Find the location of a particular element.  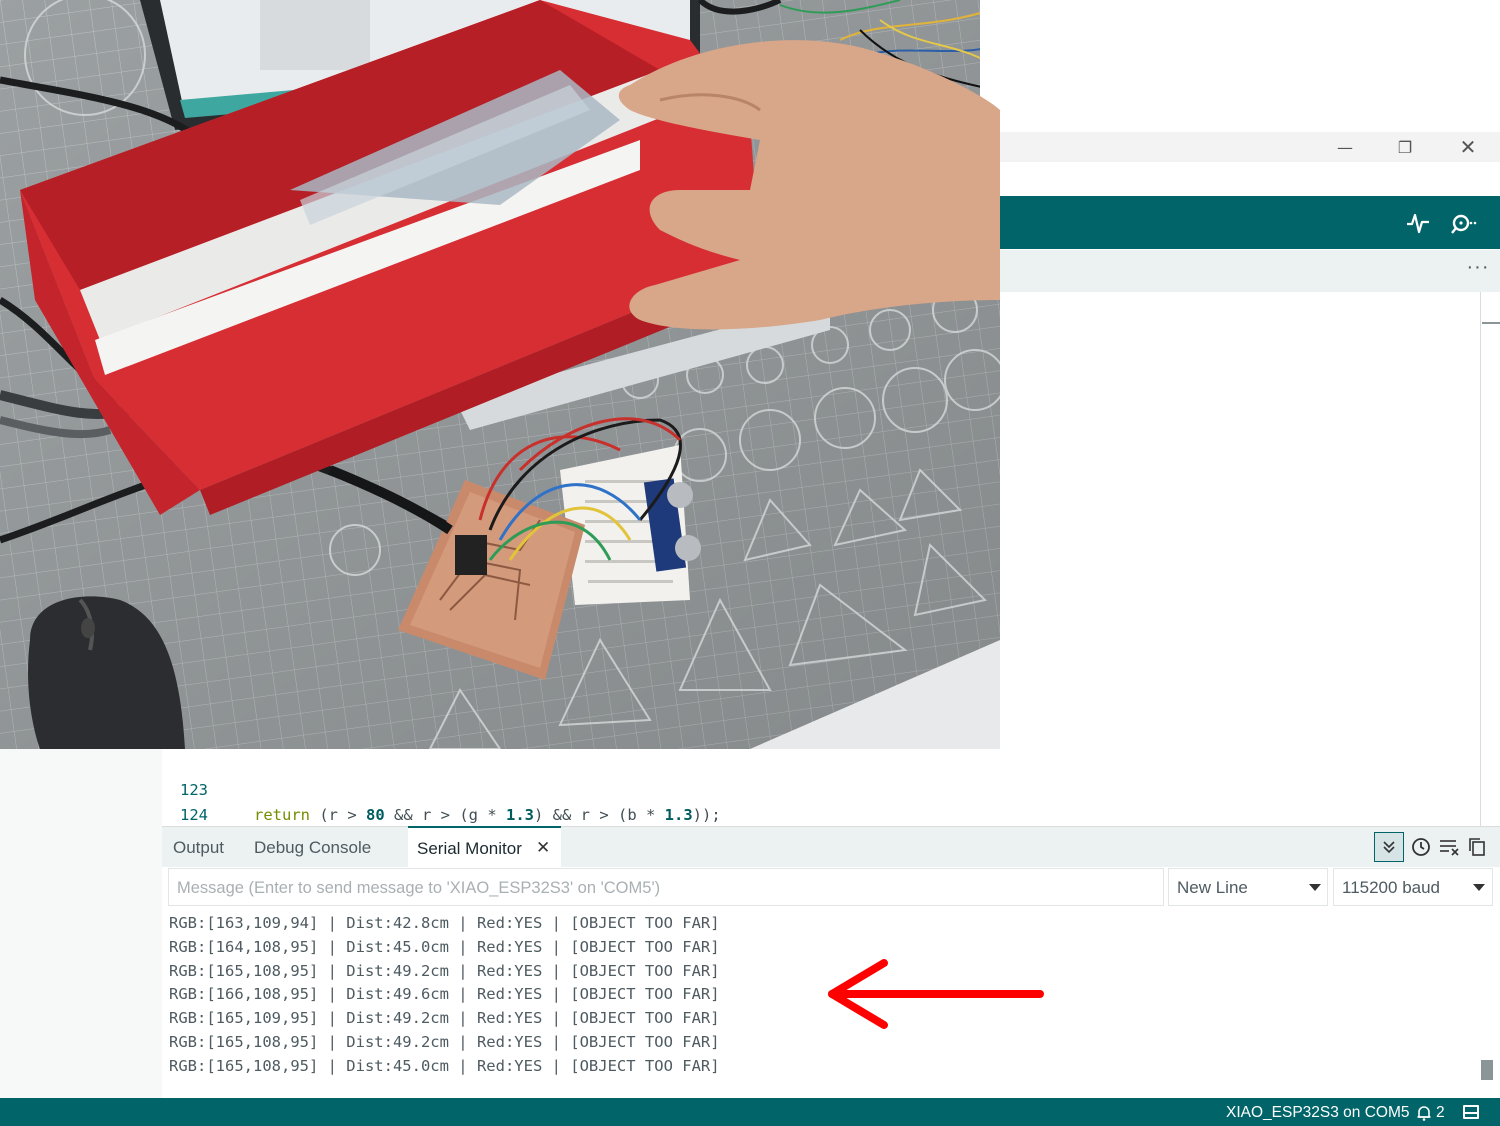

autoscroll-button is located at coordinates (1389, 847).